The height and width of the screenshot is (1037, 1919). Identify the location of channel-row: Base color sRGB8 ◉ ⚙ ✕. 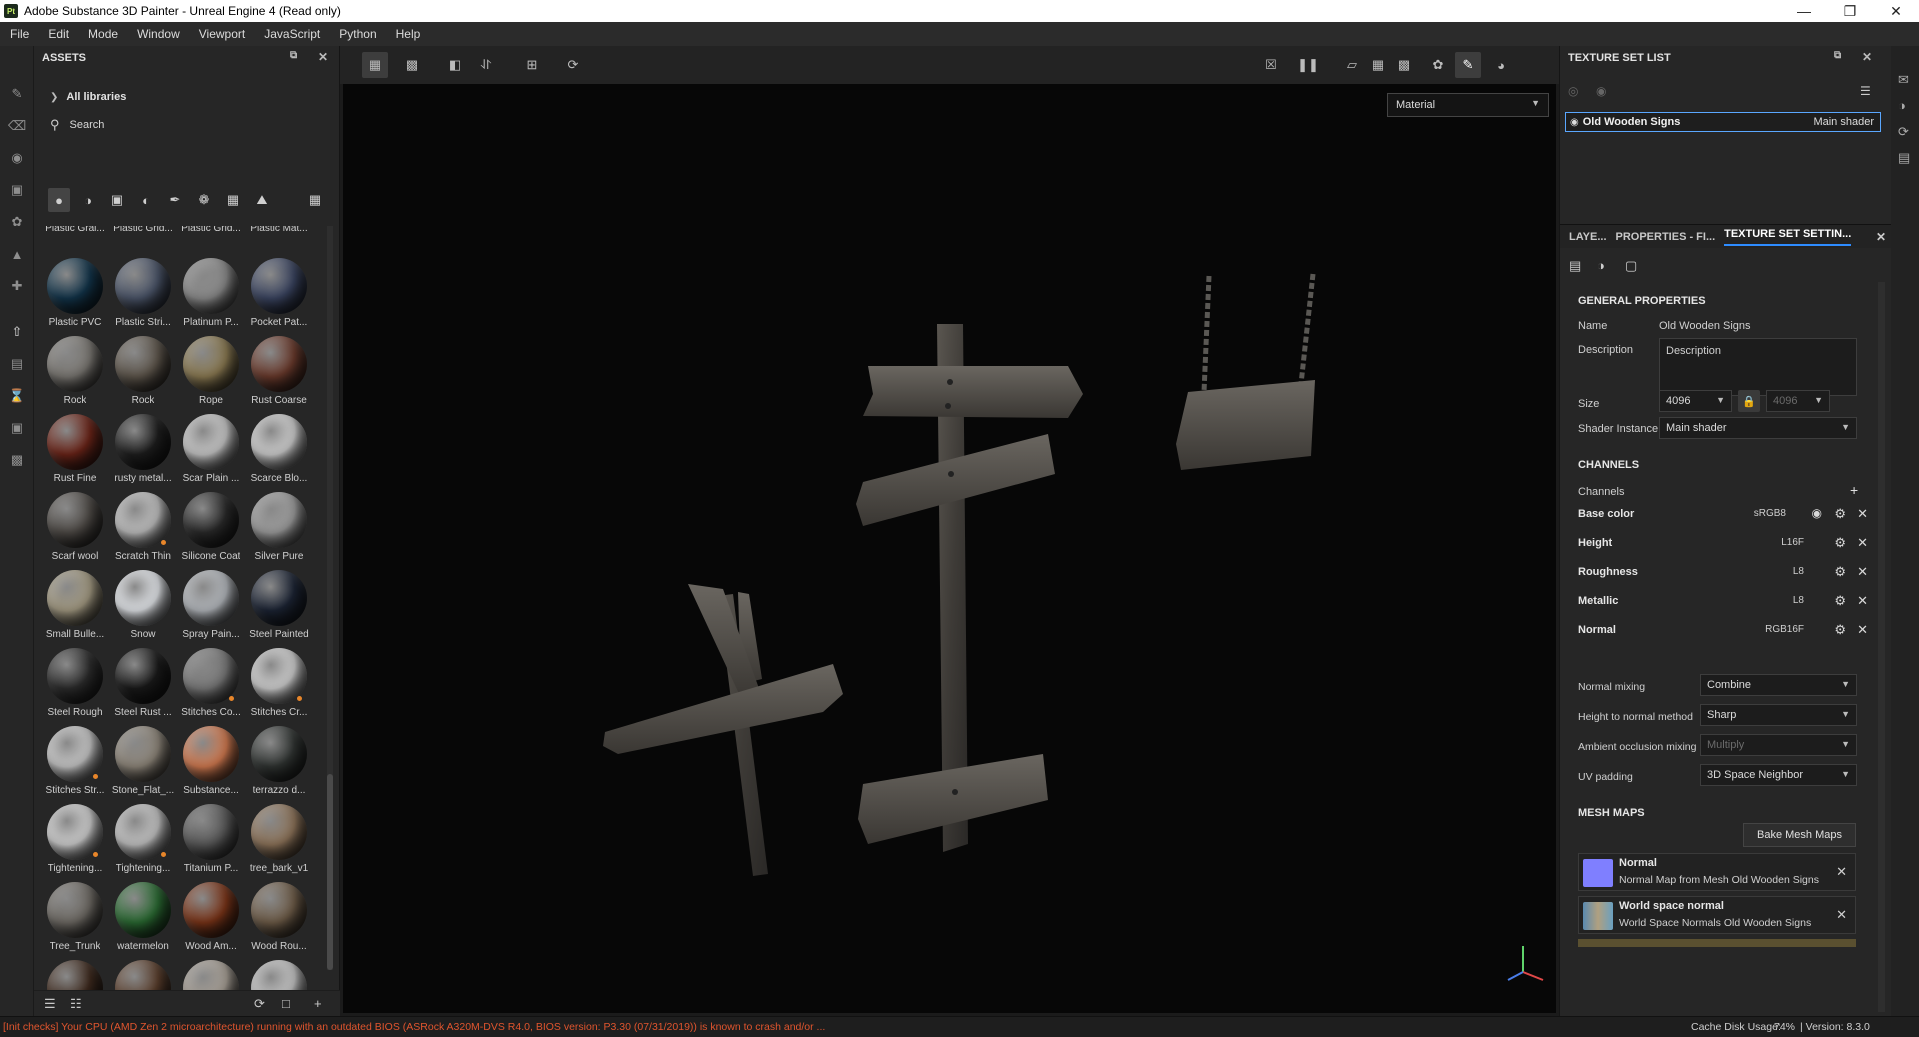
(1726, 515).